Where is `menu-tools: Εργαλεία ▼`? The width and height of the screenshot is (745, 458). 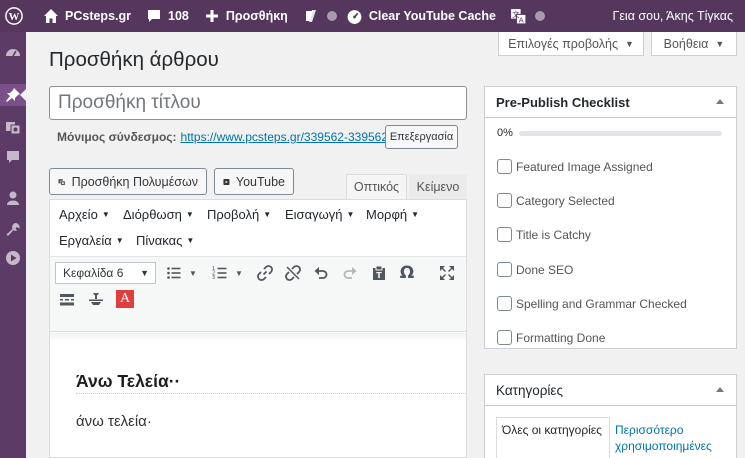
menu-tools: Εργαλεία ▼ is located at coordinates (91, 240).